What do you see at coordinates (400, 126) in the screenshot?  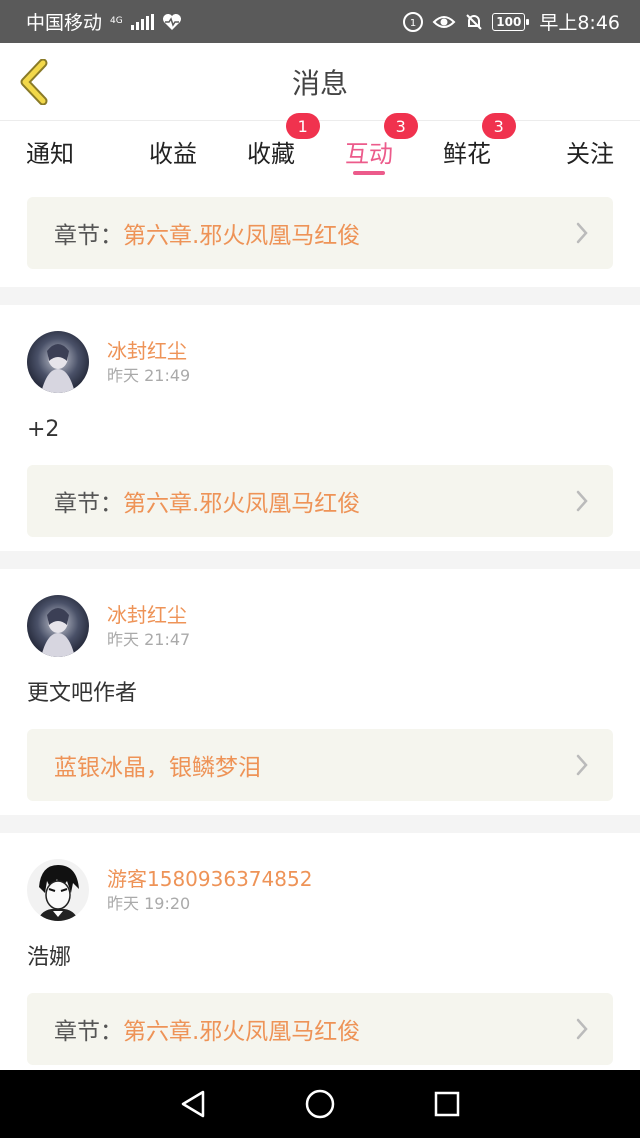 I see `interaction-badge: 3` at bounding box center [400, 126].